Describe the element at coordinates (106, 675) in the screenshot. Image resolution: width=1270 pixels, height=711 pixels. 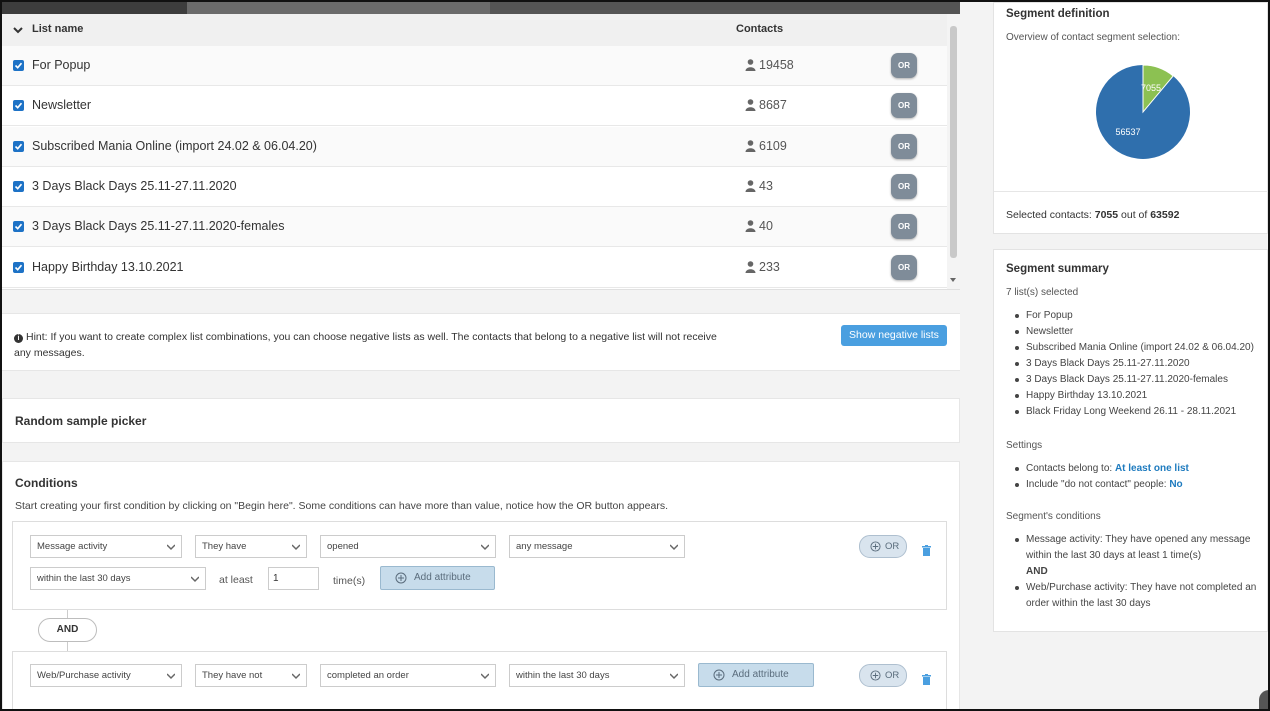
I see `condition-2-type-select: Web/Purchase activity` at that location.